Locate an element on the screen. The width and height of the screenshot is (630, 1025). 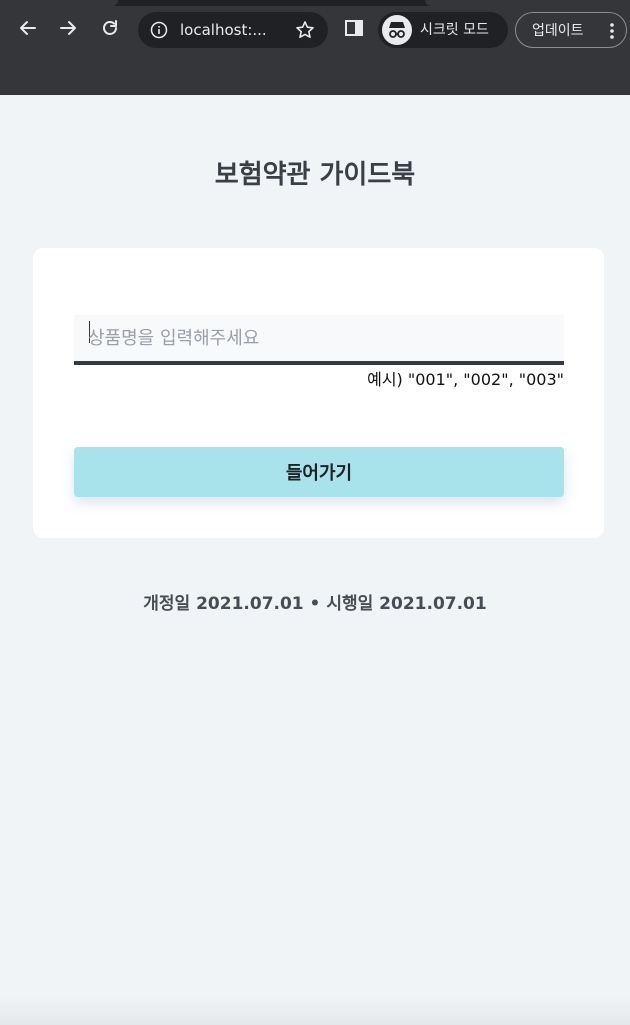
page-title: 보험약관 가이드북 is located at coordinates (315, 175).